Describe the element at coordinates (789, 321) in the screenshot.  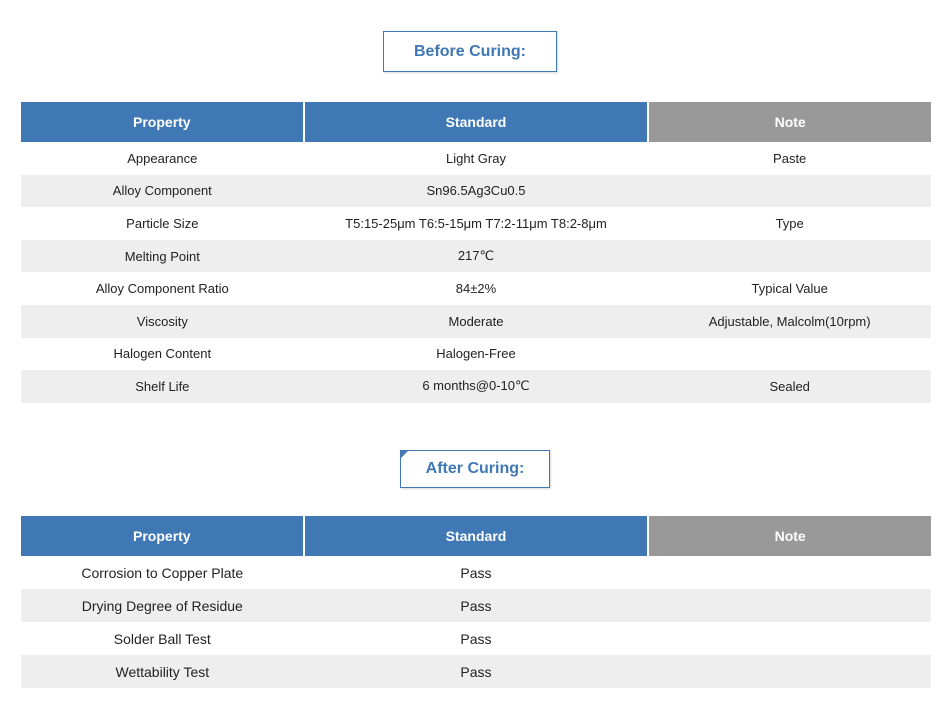
I see `cell-note: Adjustable, Malcolm(10rpm)` at that location.